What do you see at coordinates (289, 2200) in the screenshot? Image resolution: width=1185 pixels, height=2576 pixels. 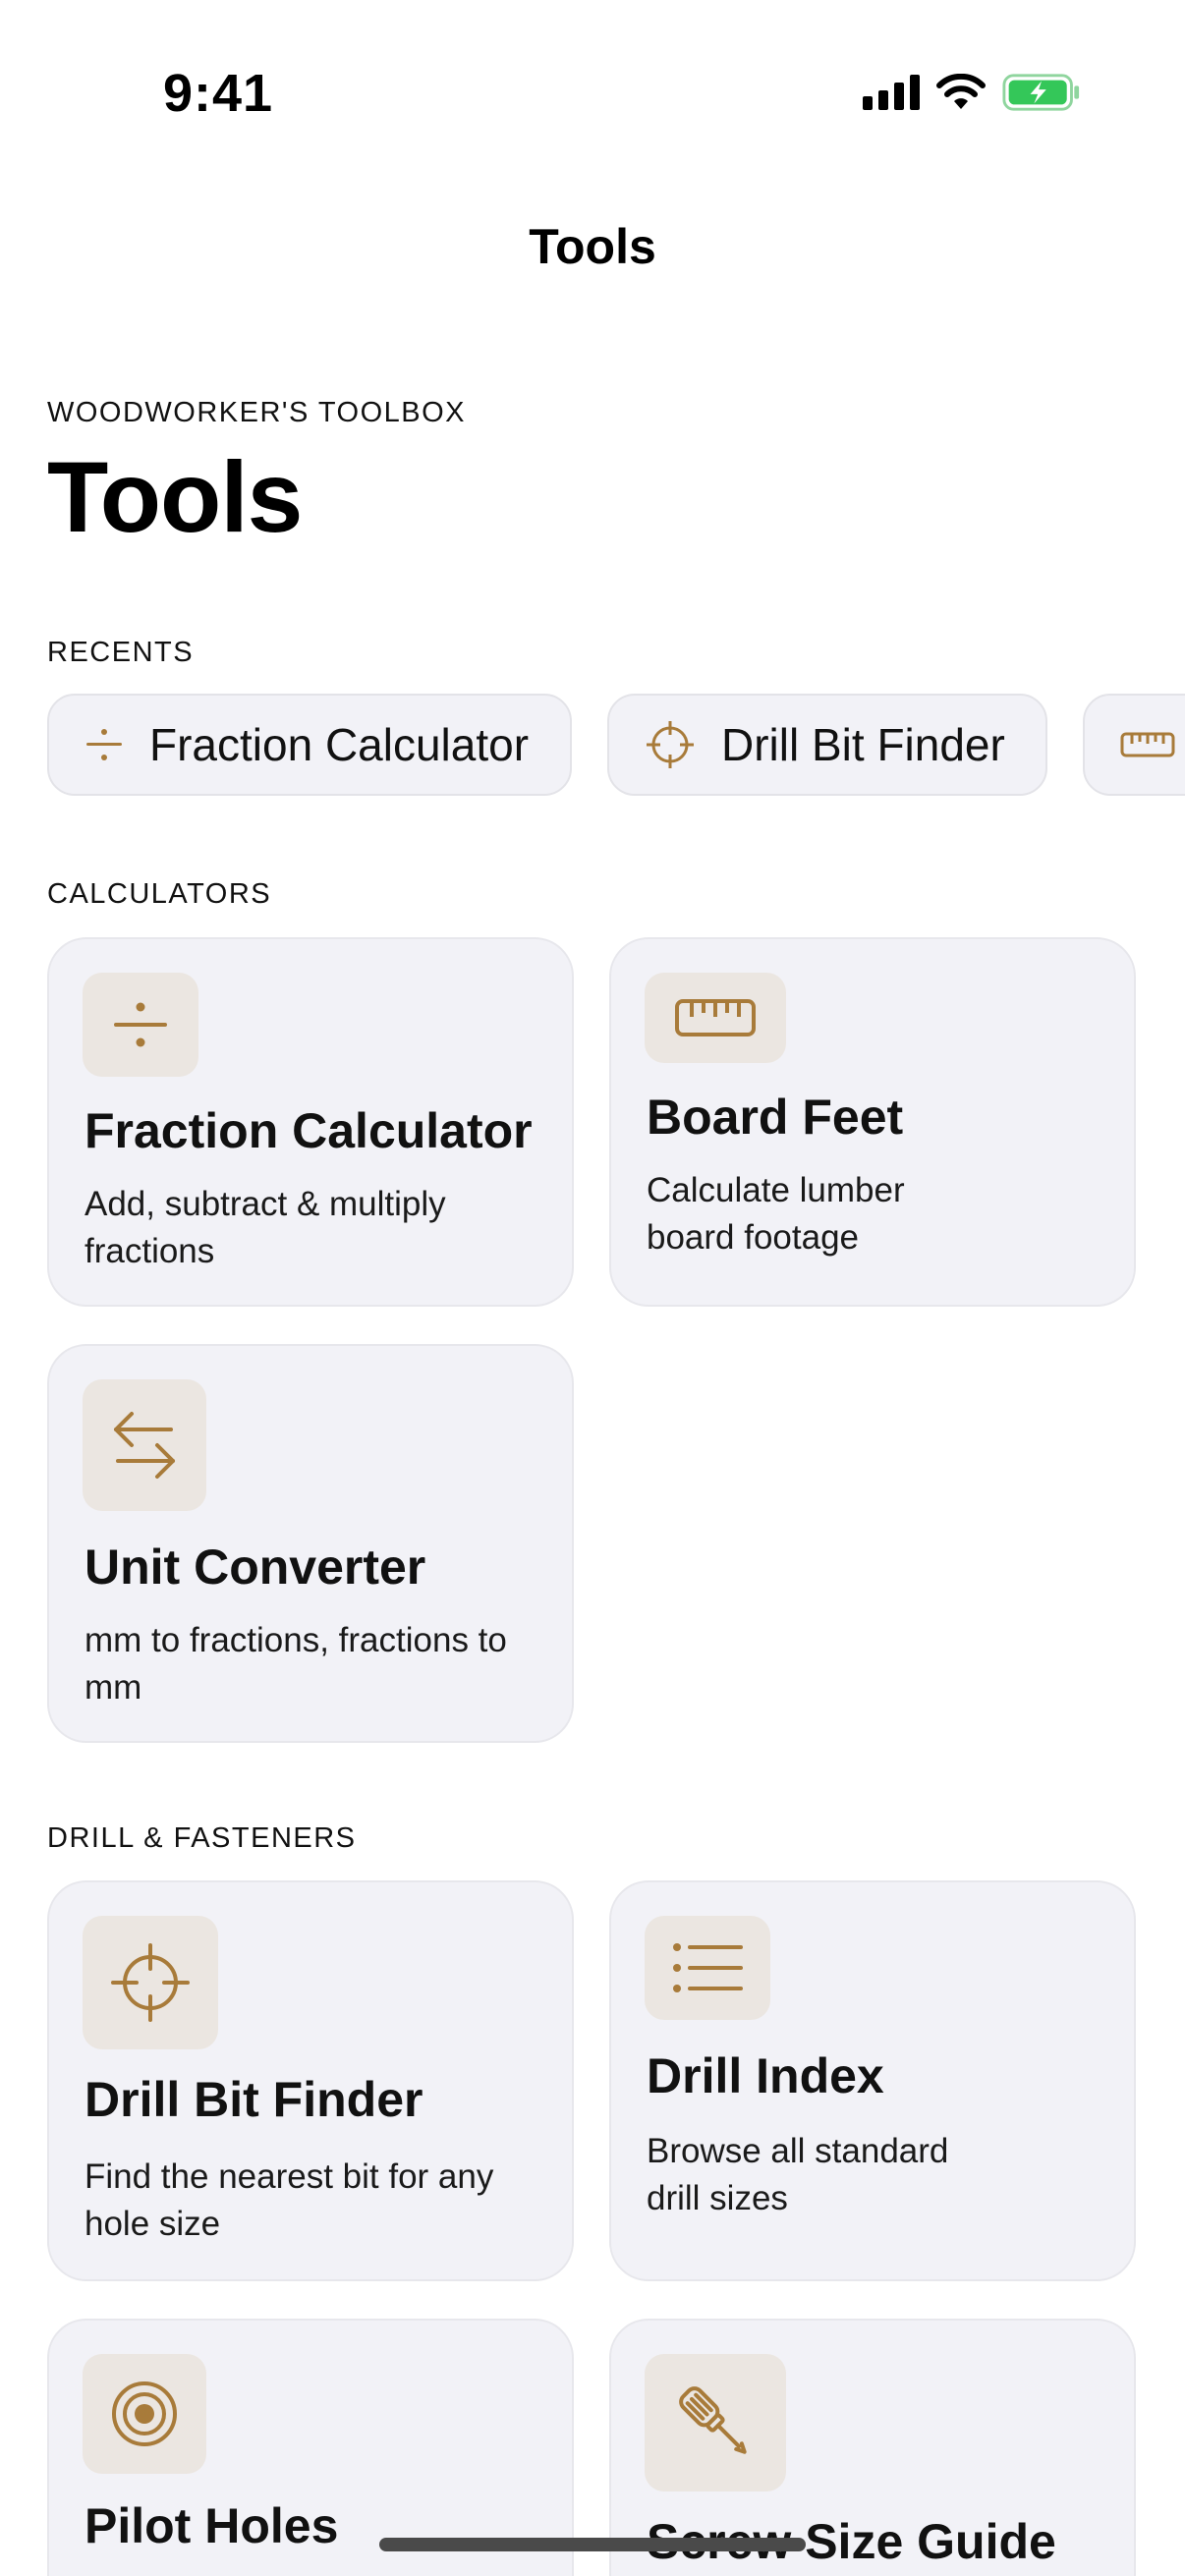 I see `card-subtitle: Find the nearest bit for any hole size` at bounding box center [289, 2200].